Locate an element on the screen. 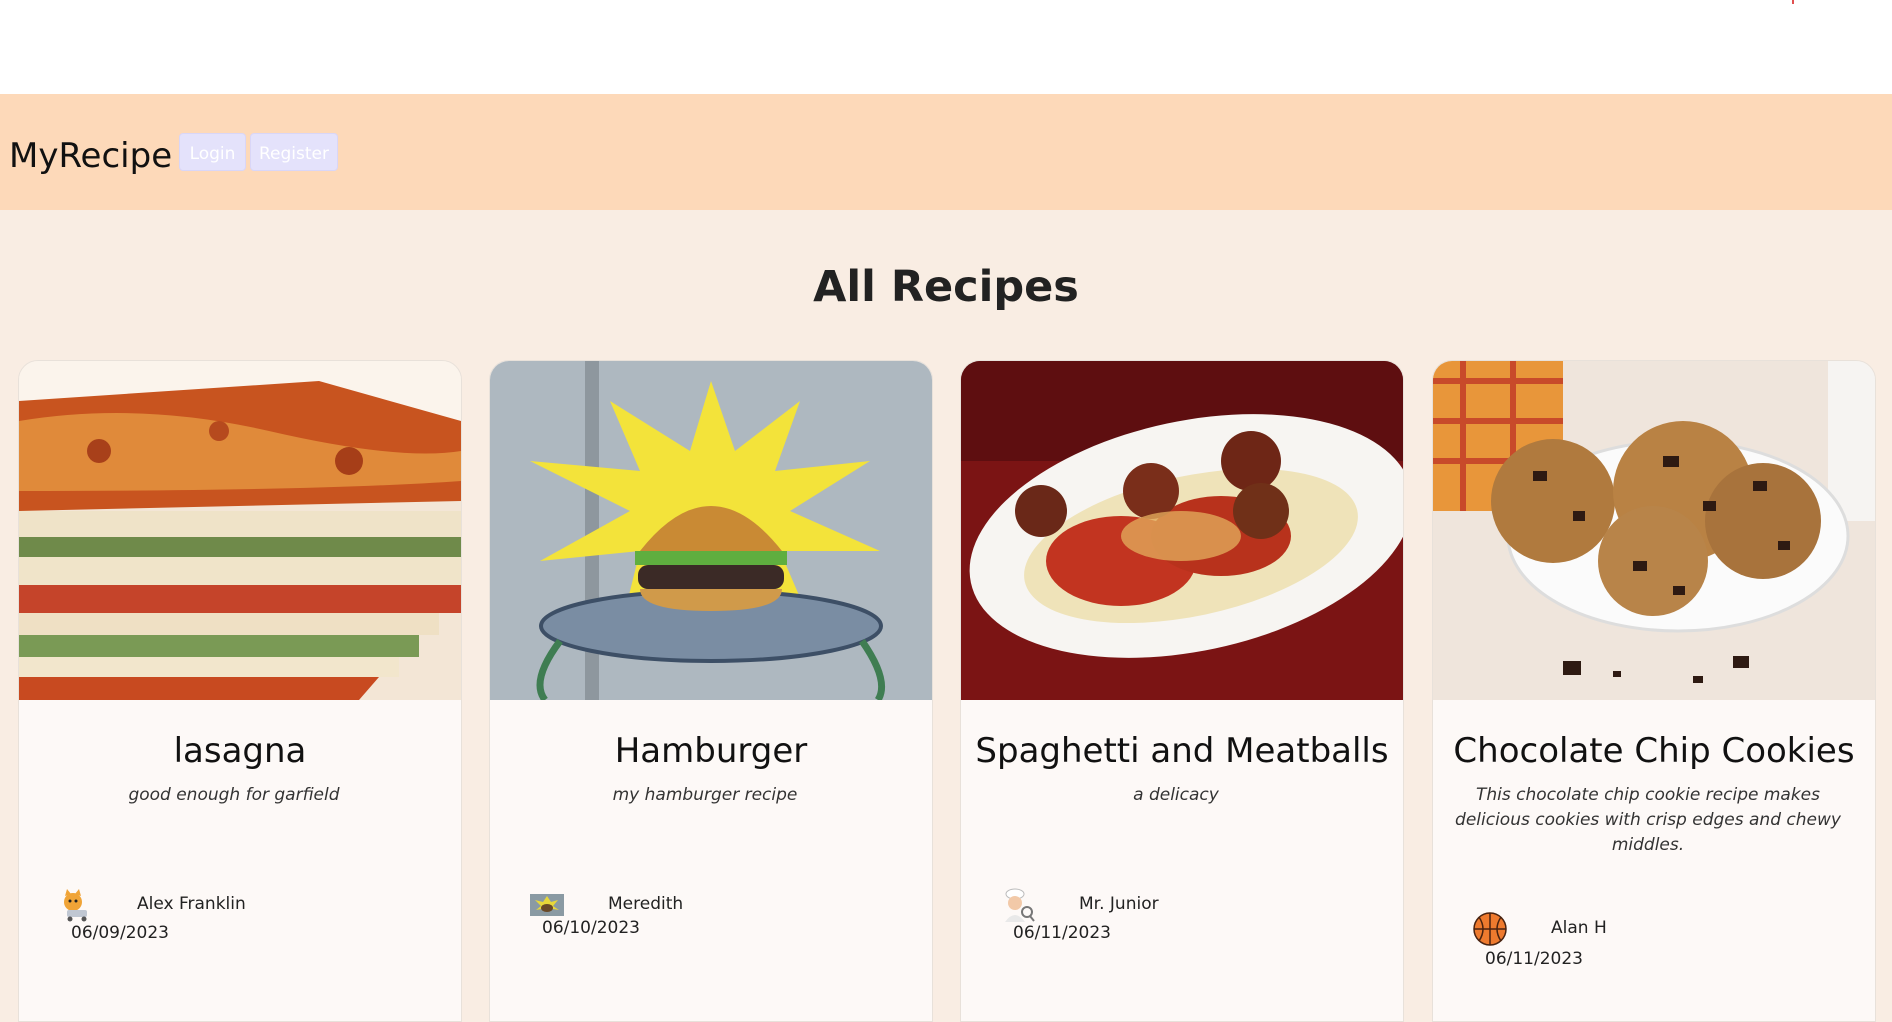 Image resolution: width=1892 pixels, height=1022 pixels. page-title: All Recipes is located at coordinates (946, 287).